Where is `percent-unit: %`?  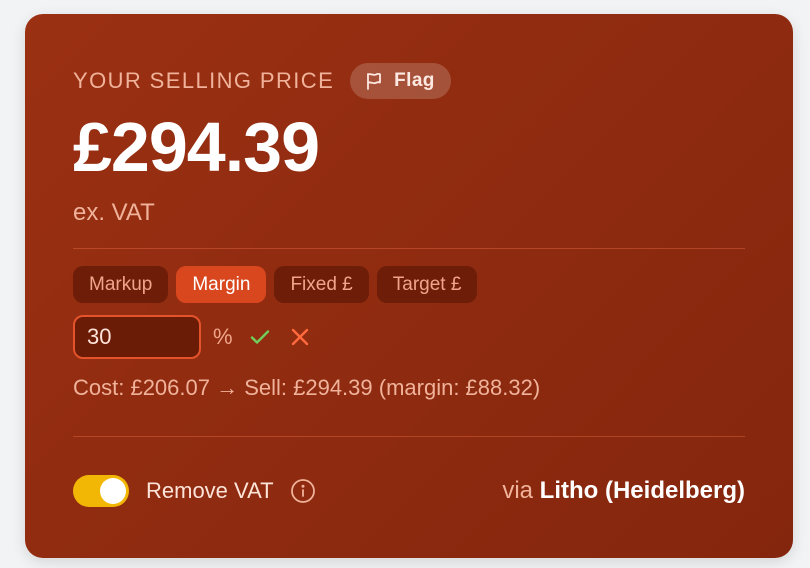 percent-unit: % is located at coordinates (223, 336).